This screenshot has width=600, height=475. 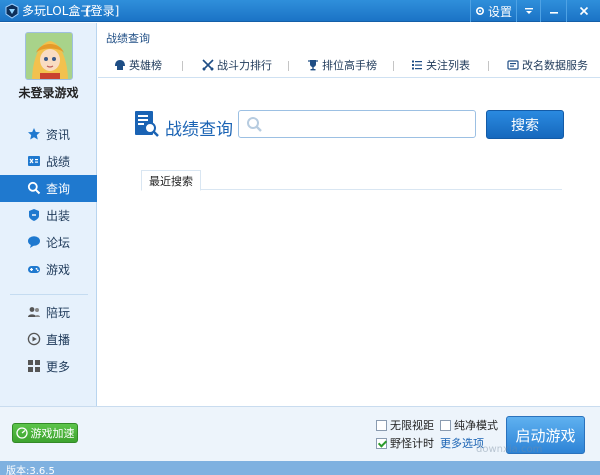 I want to click on avatar-image, so click(x=49, y=56).